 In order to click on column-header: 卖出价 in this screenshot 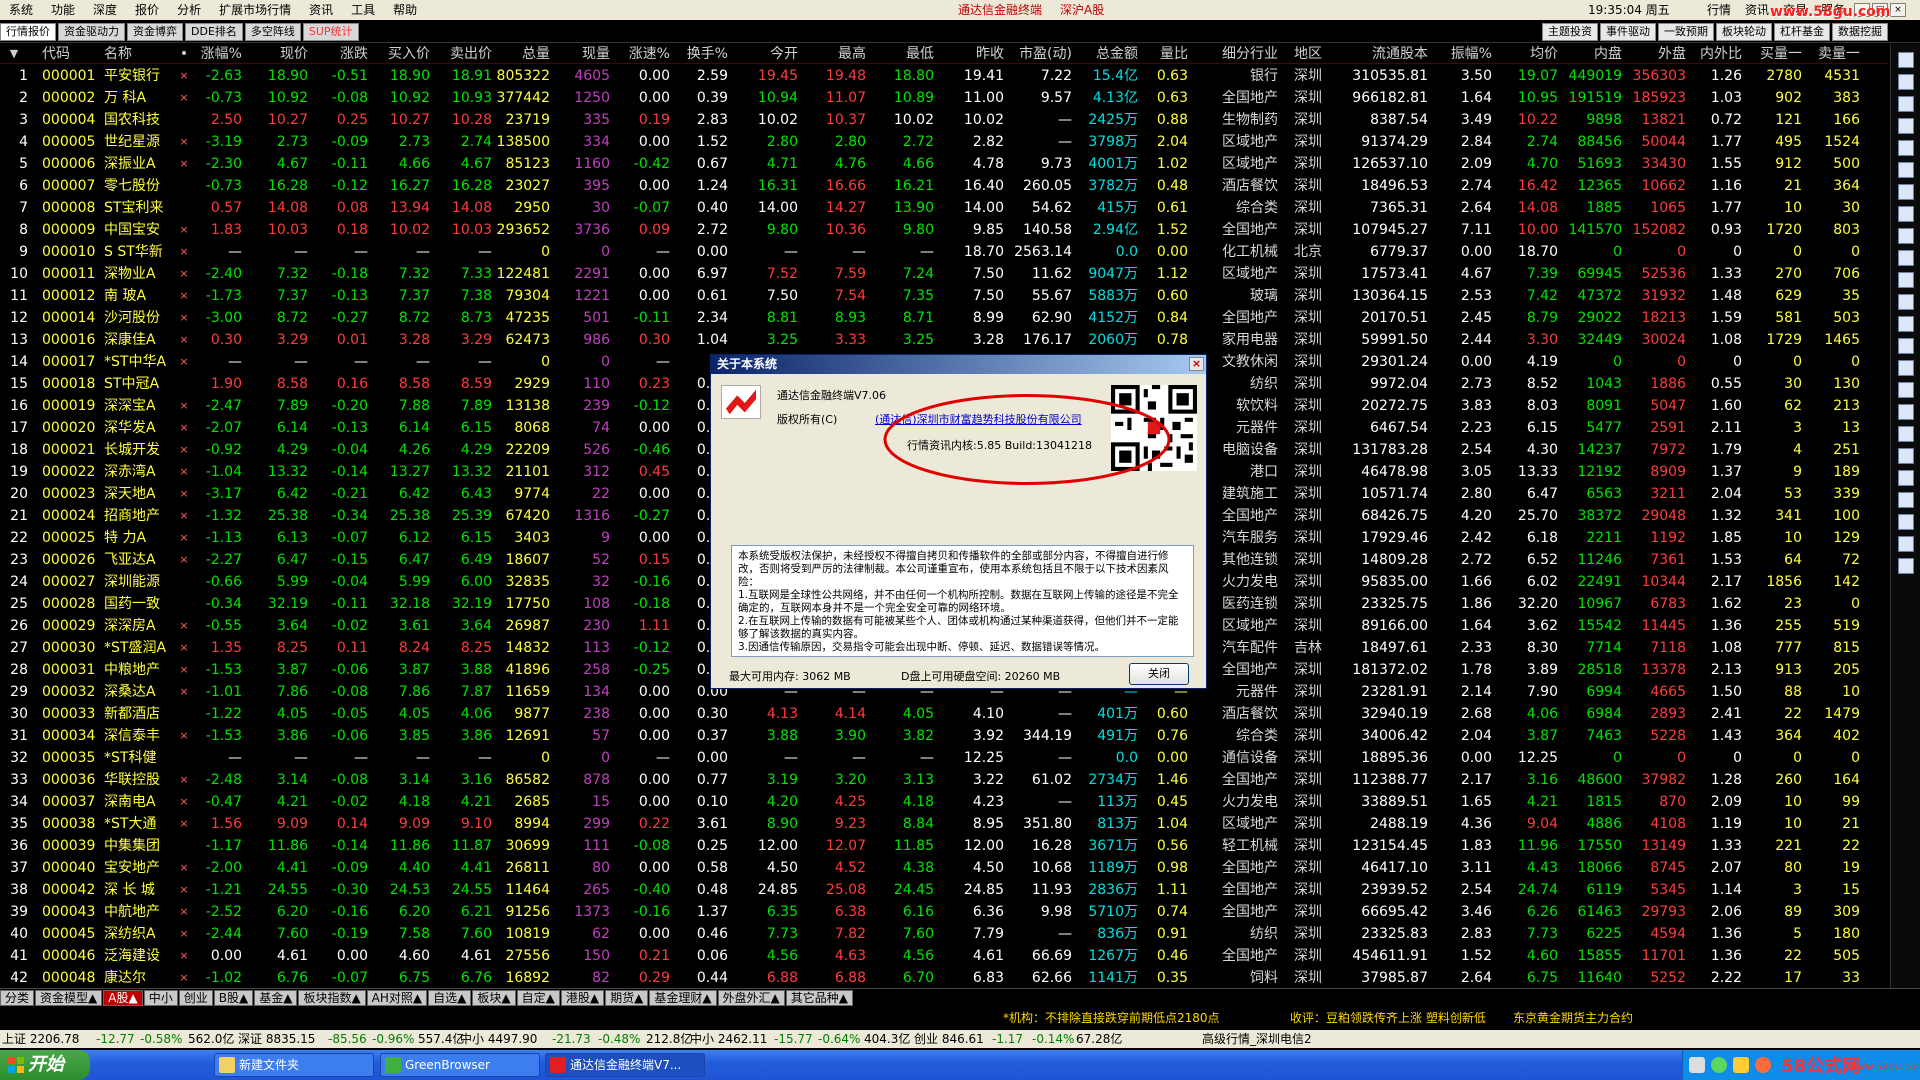, I will do `click(462, 54)`.